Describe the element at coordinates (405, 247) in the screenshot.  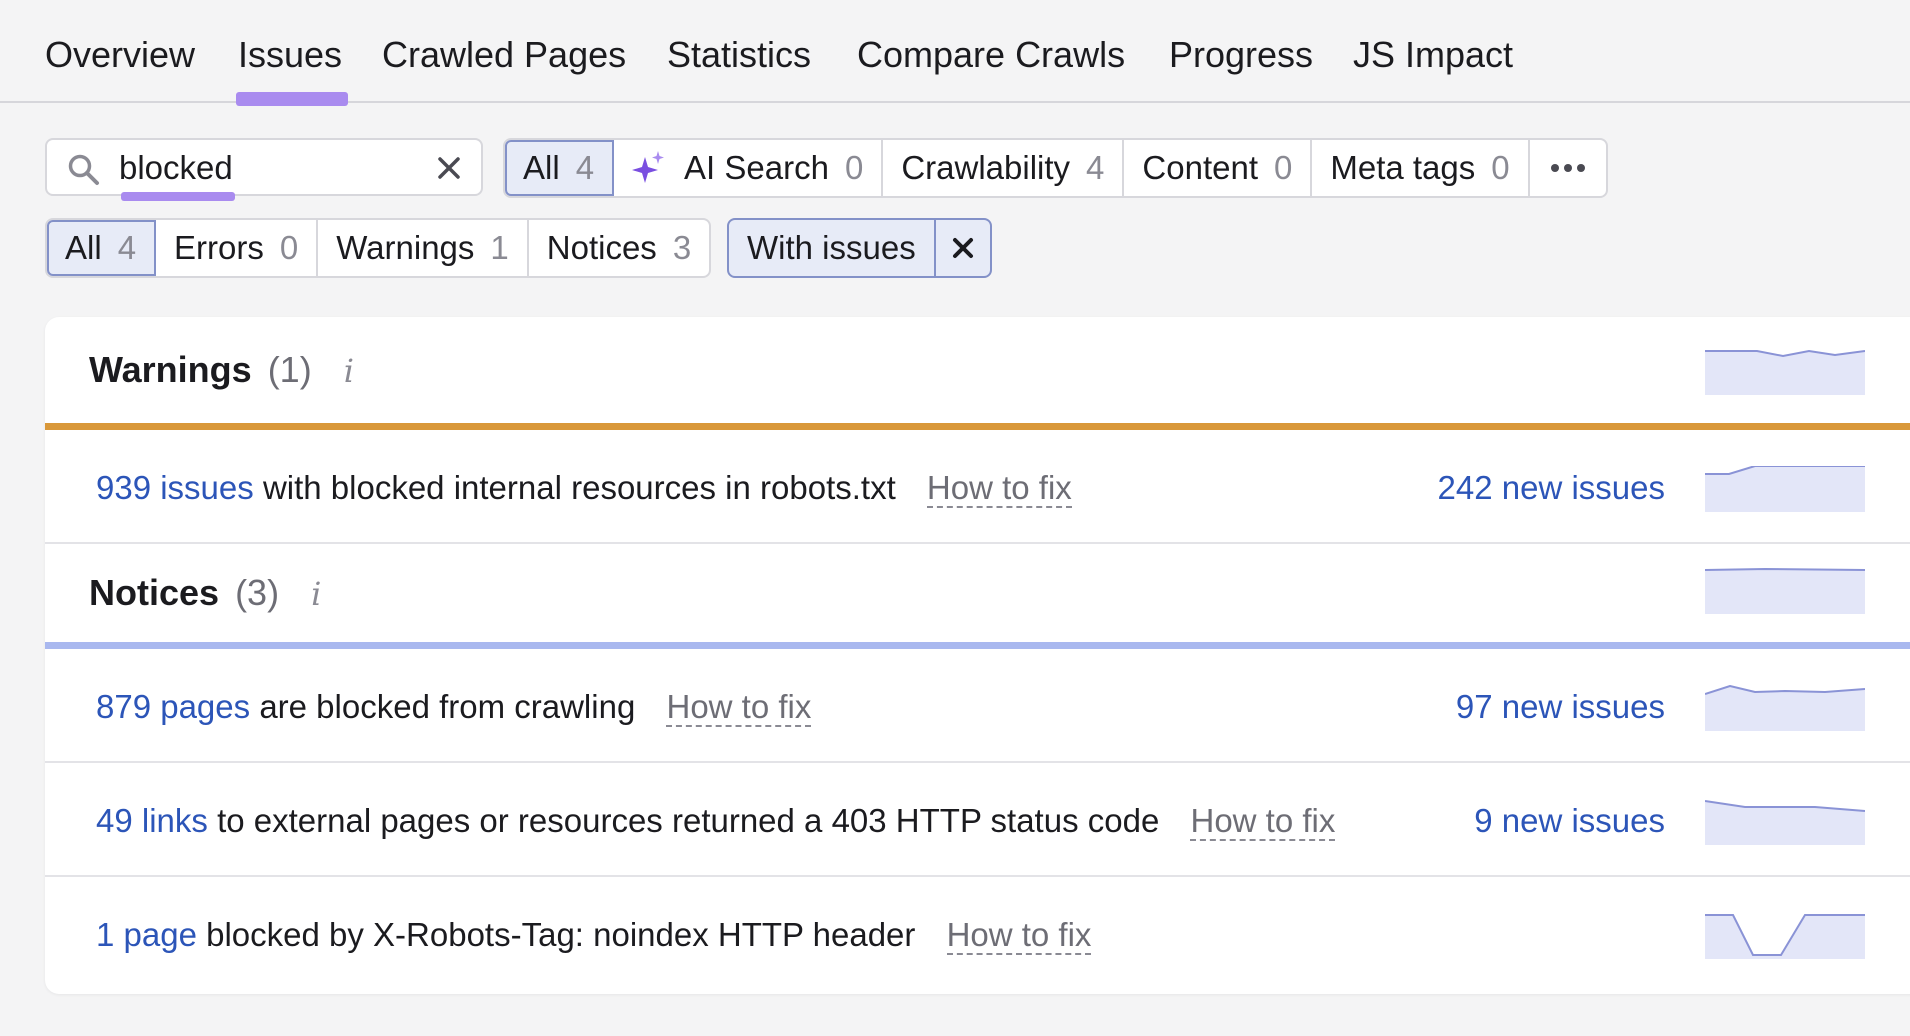
I see `severity-warnings-label: Warnings` at that location.